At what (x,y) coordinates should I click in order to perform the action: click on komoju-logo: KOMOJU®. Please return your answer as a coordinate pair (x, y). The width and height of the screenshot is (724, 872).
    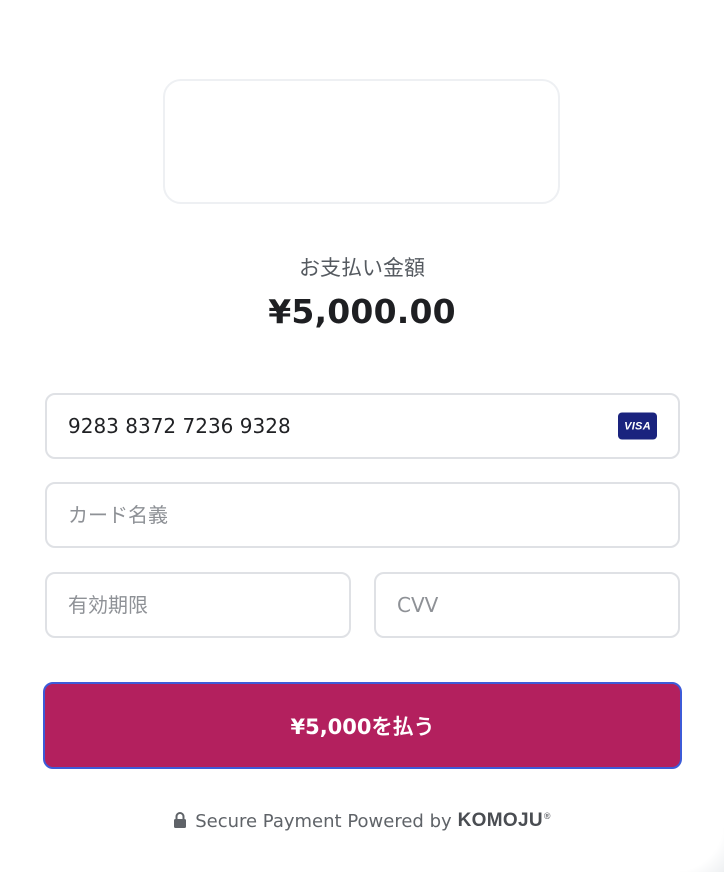
    Looking at the image, I should click on (504, 821).